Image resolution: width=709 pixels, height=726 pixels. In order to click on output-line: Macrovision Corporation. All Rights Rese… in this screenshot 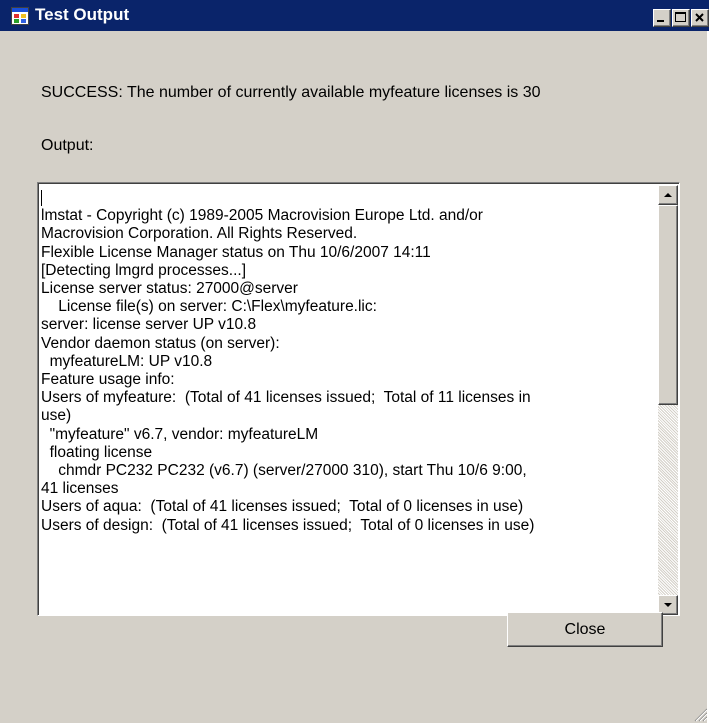, I will do `click(199, 234)`.